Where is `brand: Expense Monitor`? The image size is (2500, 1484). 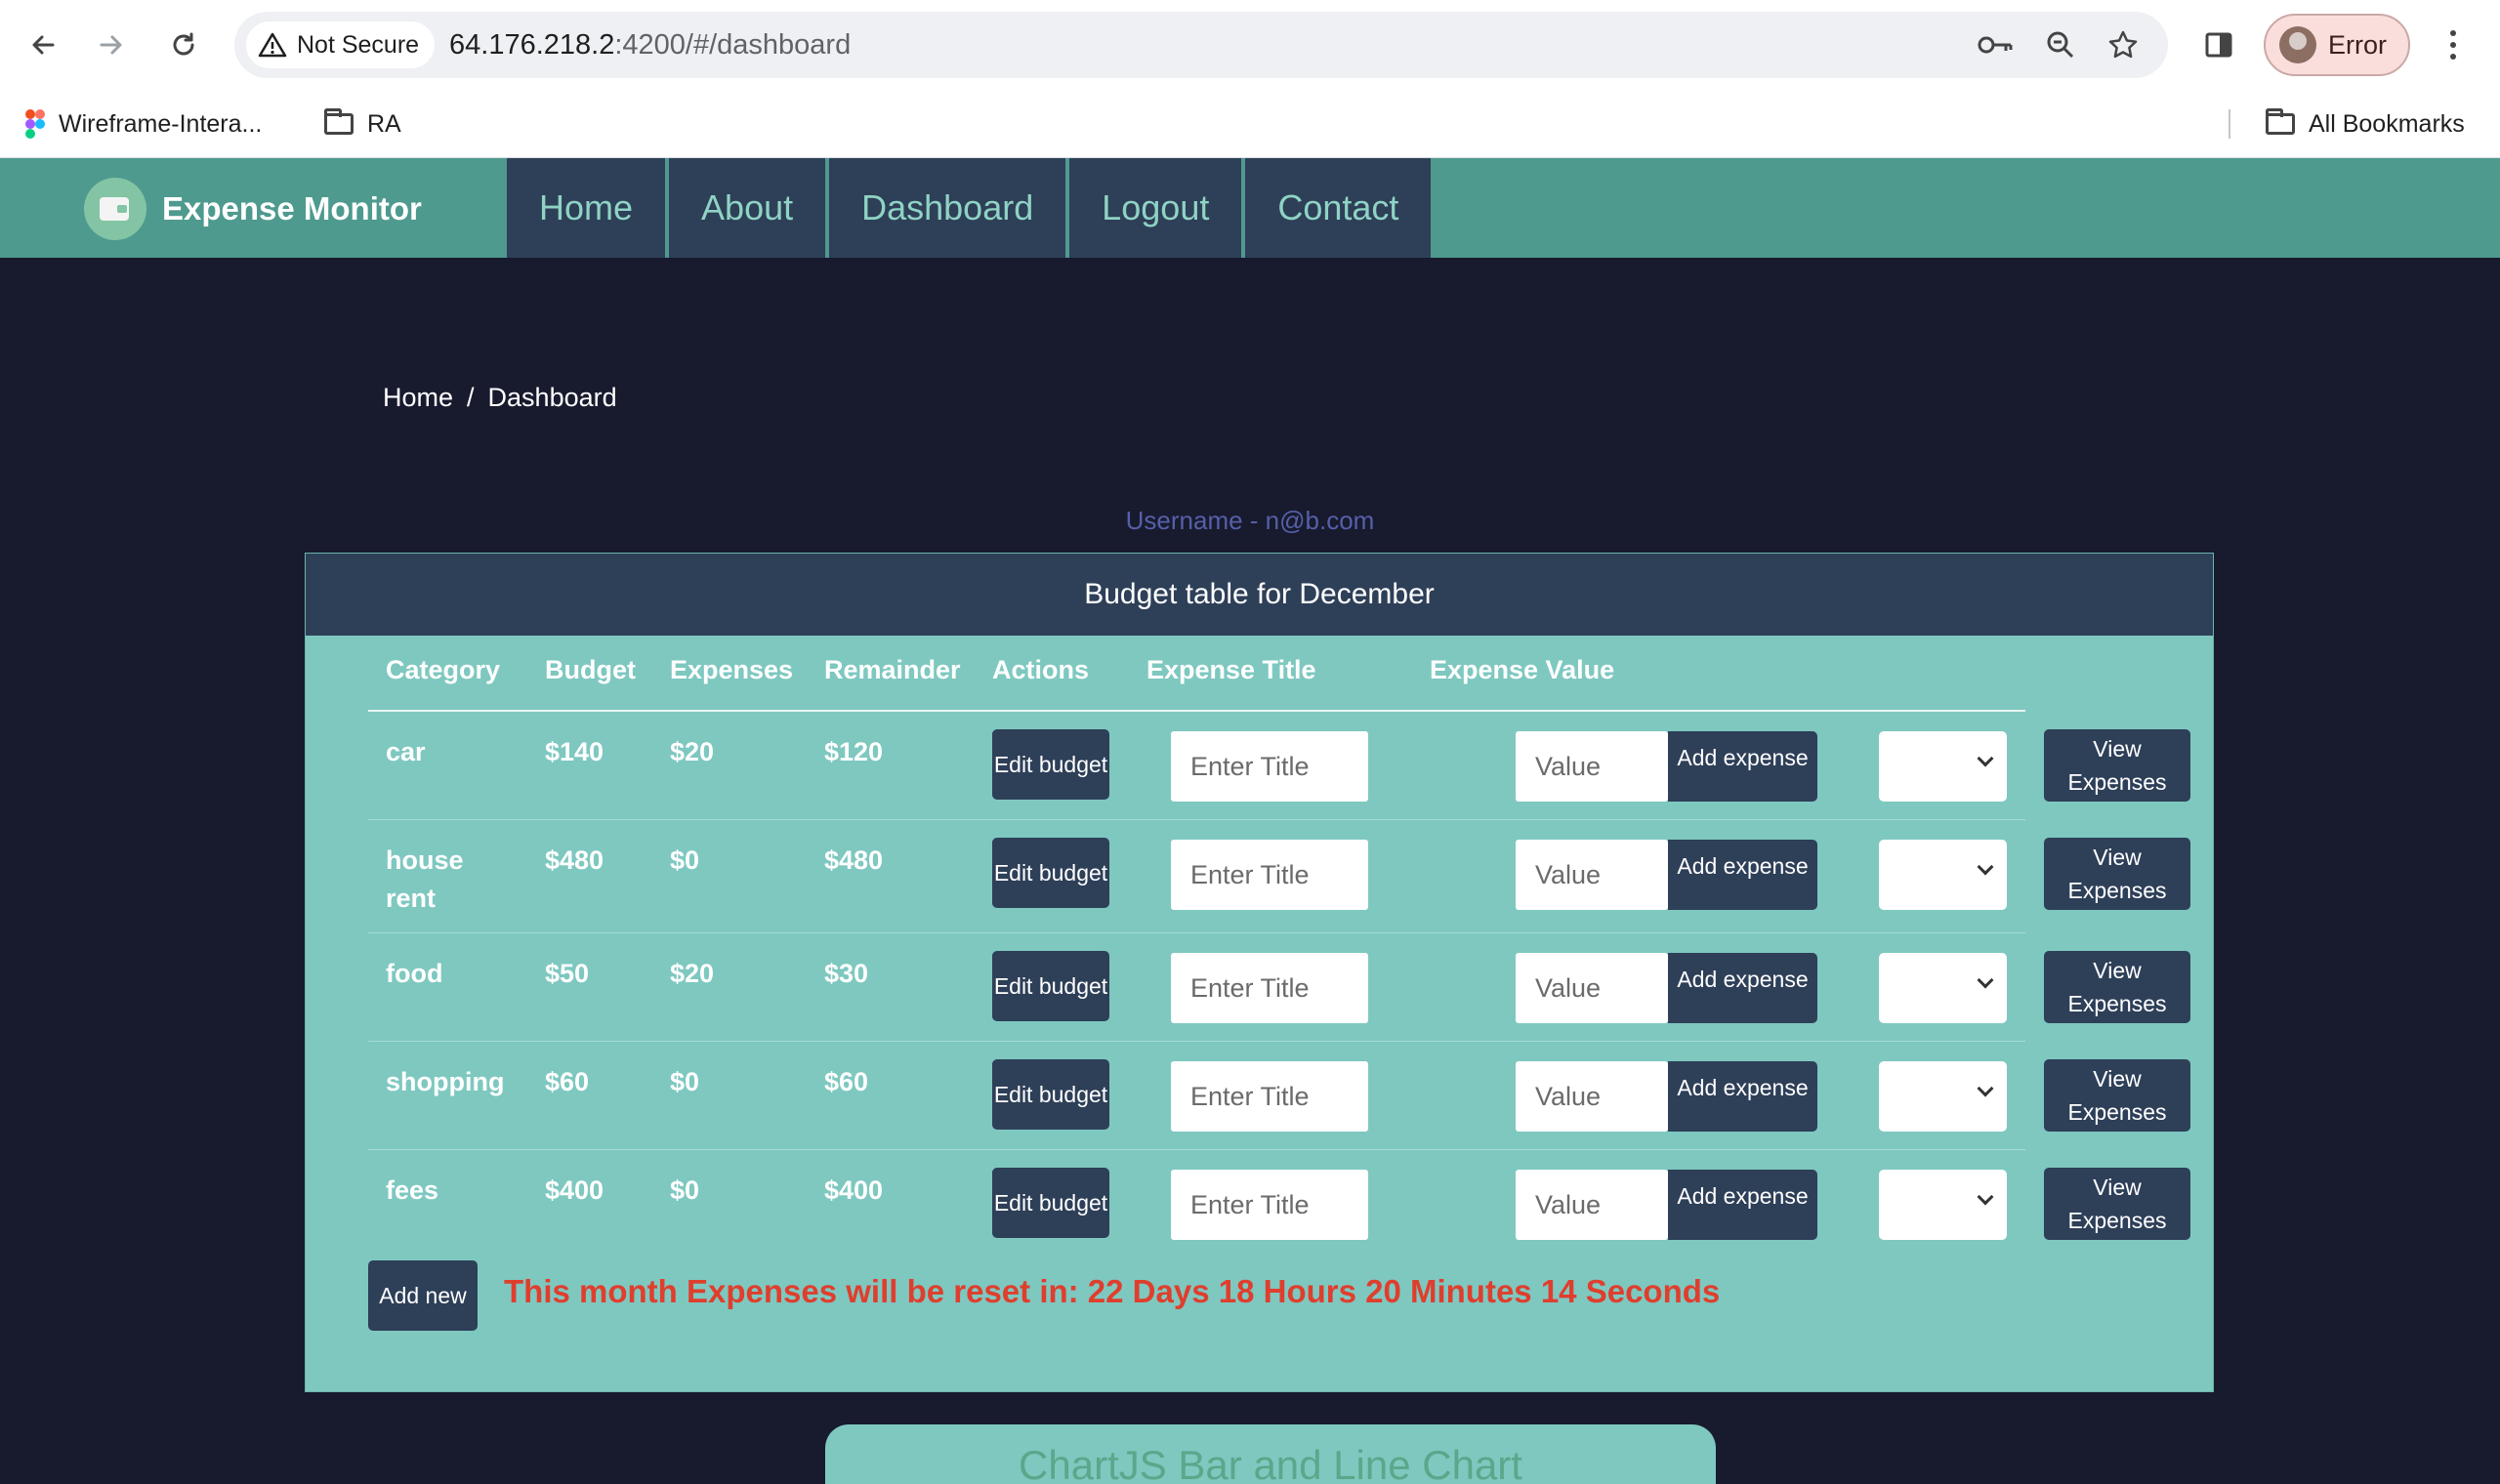 brand: Expense Monitor is located at coordinates (253, 209).